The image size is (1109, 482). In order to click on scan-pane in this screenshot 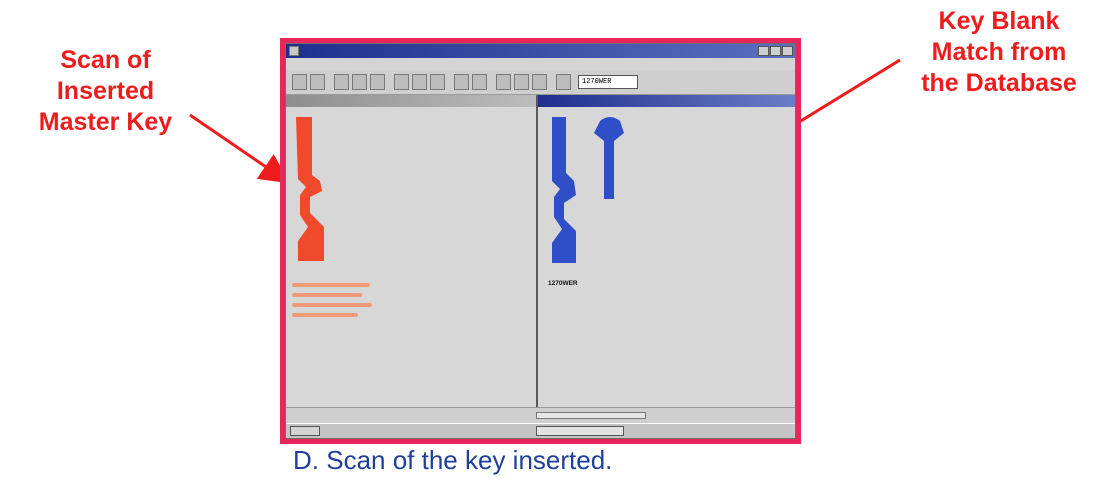, I will do `click(411, 257)`.